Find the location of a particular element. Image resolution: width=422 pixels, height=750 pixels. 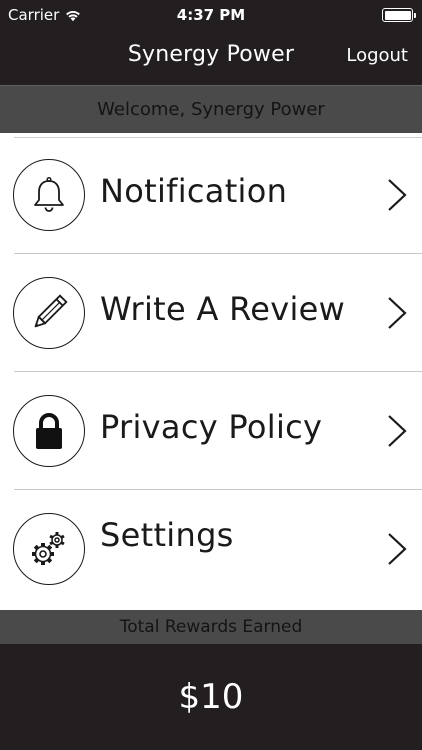

rewards-panel: $10 is located at coordinates (211, 697).